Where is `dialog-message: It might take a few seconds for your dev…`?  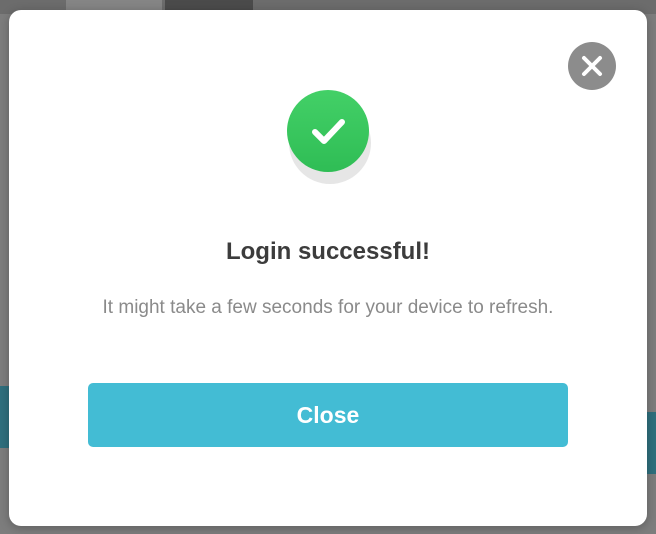 dialog-message: It might take a few seconds for your dev… is located at coordinates (328, 307).